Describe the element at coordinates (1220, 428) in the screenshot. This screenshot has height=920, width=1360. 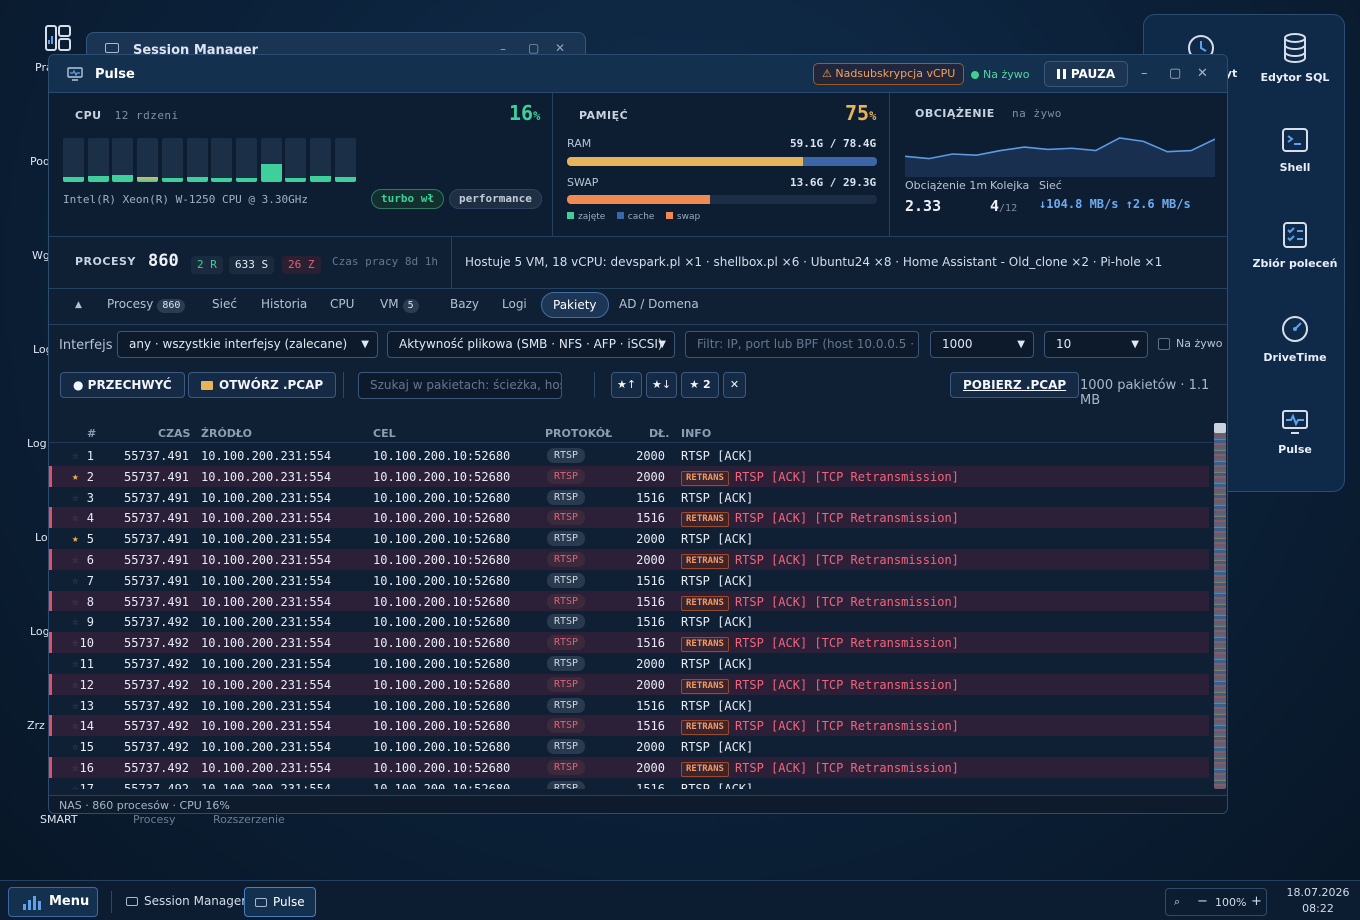
I see `scrollbar-thumb` at that location.